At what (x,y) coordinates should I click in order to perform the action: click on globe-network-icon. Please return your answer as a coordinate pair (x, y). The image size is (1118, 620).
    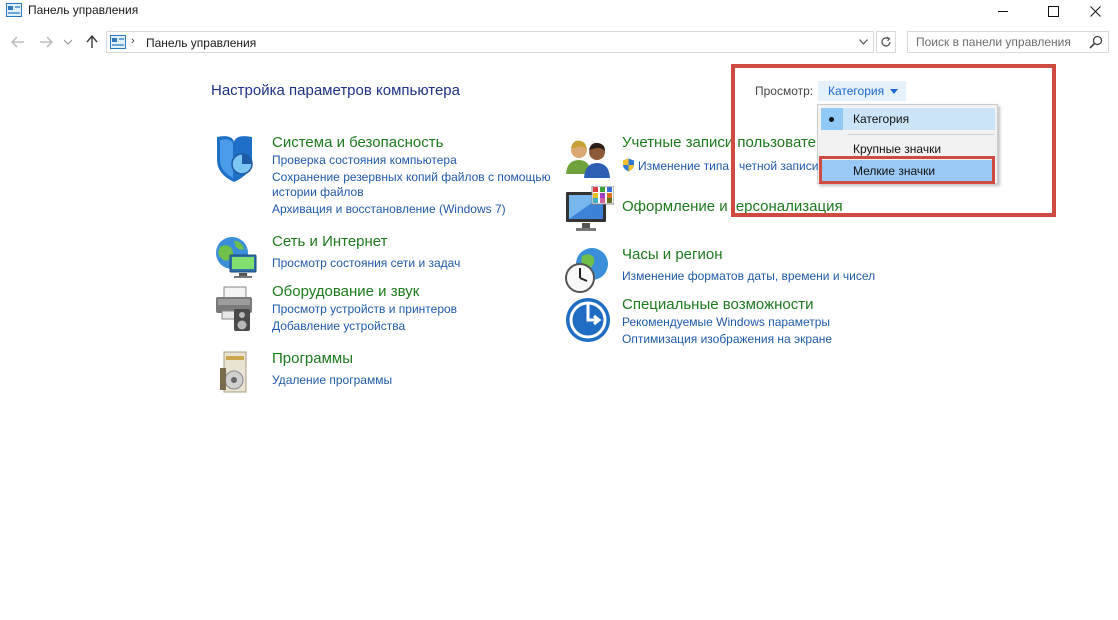
    Looking at the image, I should click on (236, 257).